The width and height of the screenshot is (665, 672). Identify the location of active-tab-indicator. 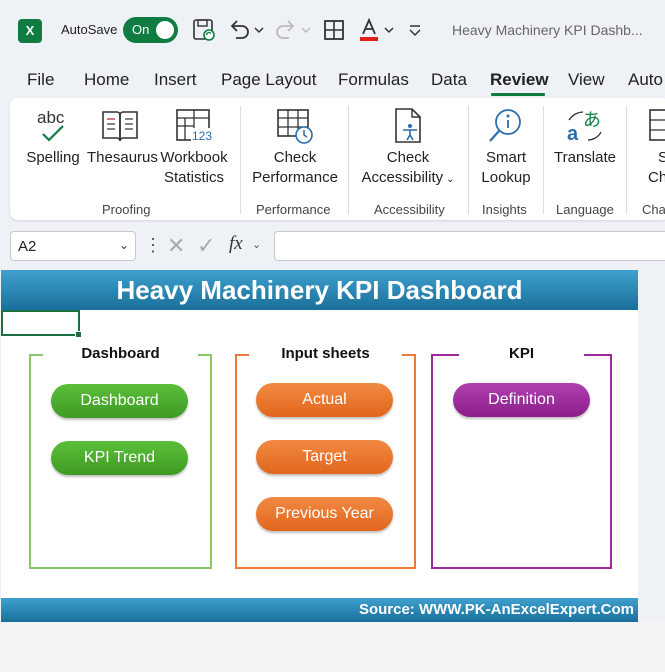
(518, 94).